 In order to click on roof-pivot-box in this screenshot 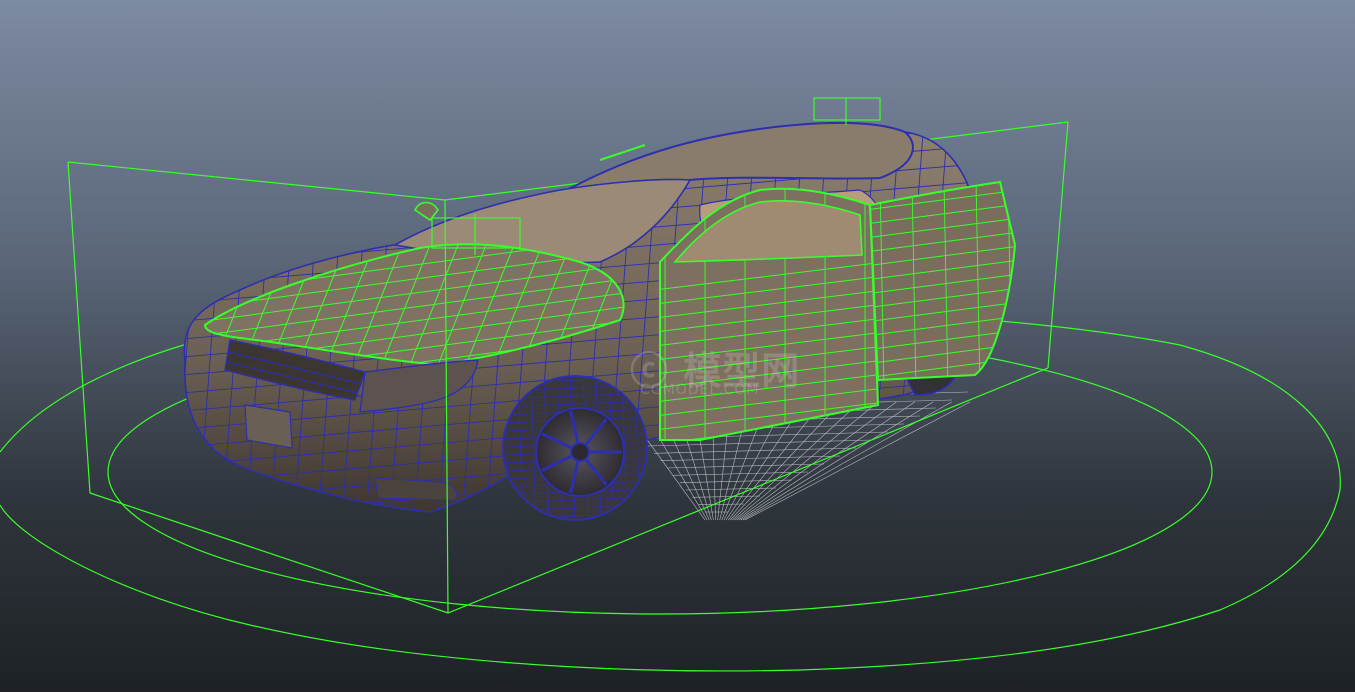, I will do `click(847, 109)`.